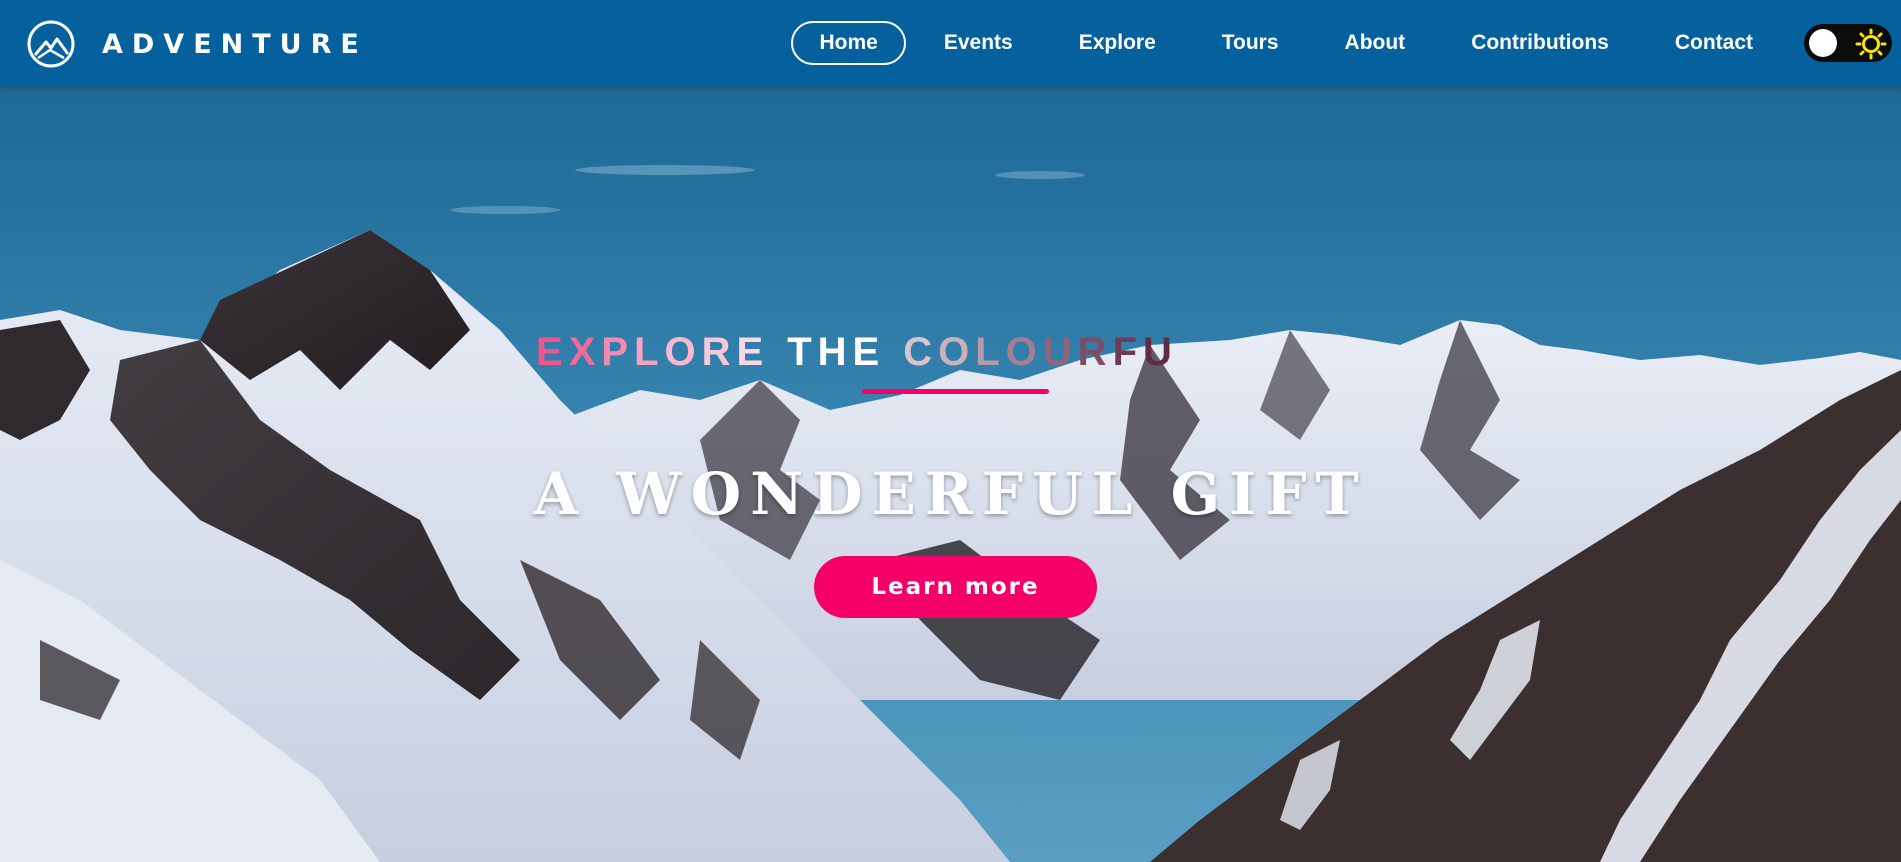 Image resolution: width=1901 pixels, height=862 pixels. What do you see at coordinates (955, 391) in the screenshot?
I see `tagline-underline` at bounding box center [955, 391].